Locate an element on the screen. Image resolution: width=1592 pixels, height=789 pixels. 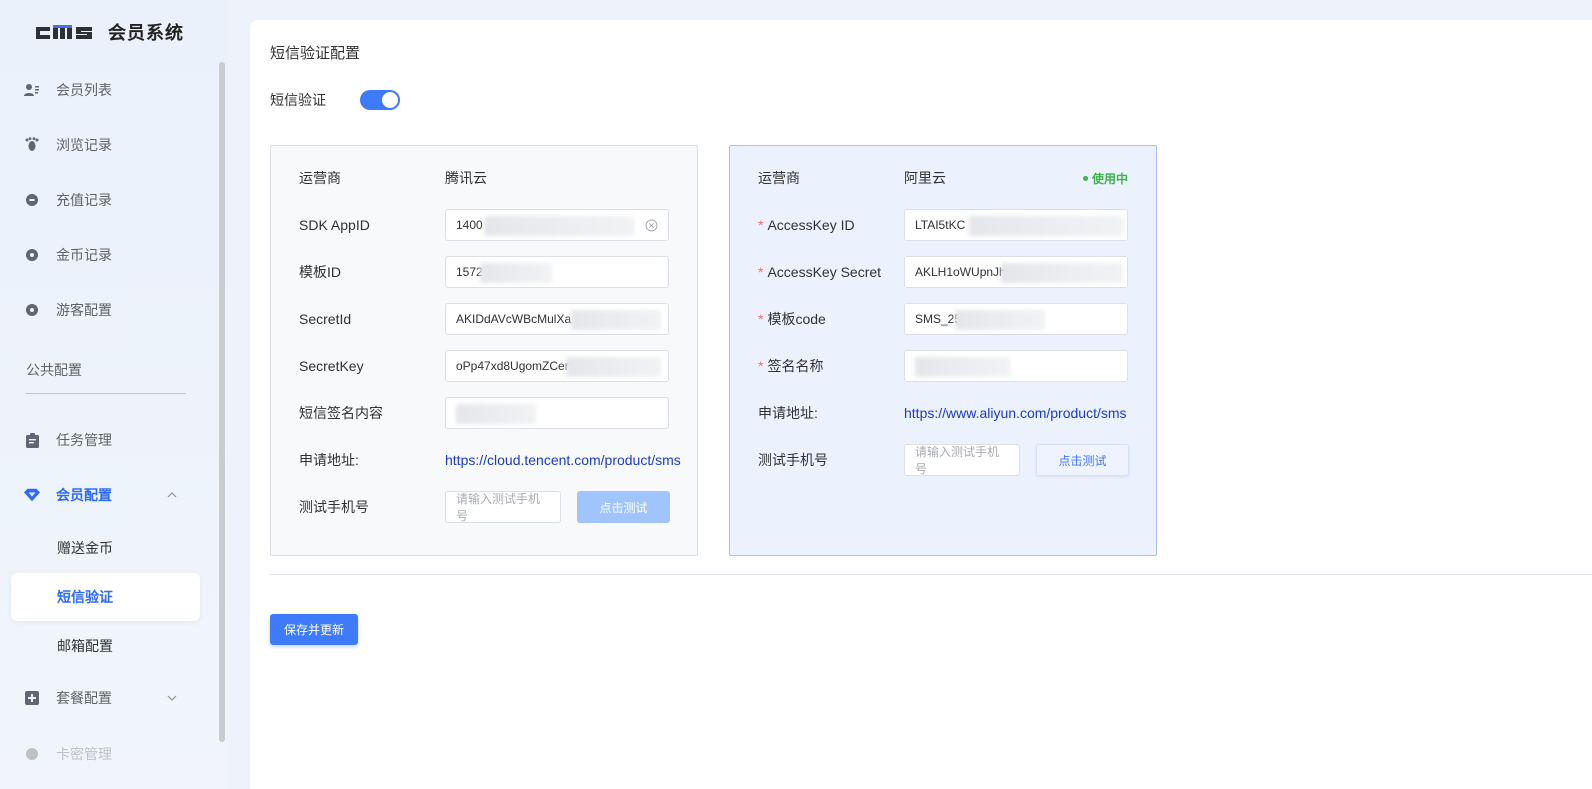
sign-name-input is located at coordinates (1016, 366).